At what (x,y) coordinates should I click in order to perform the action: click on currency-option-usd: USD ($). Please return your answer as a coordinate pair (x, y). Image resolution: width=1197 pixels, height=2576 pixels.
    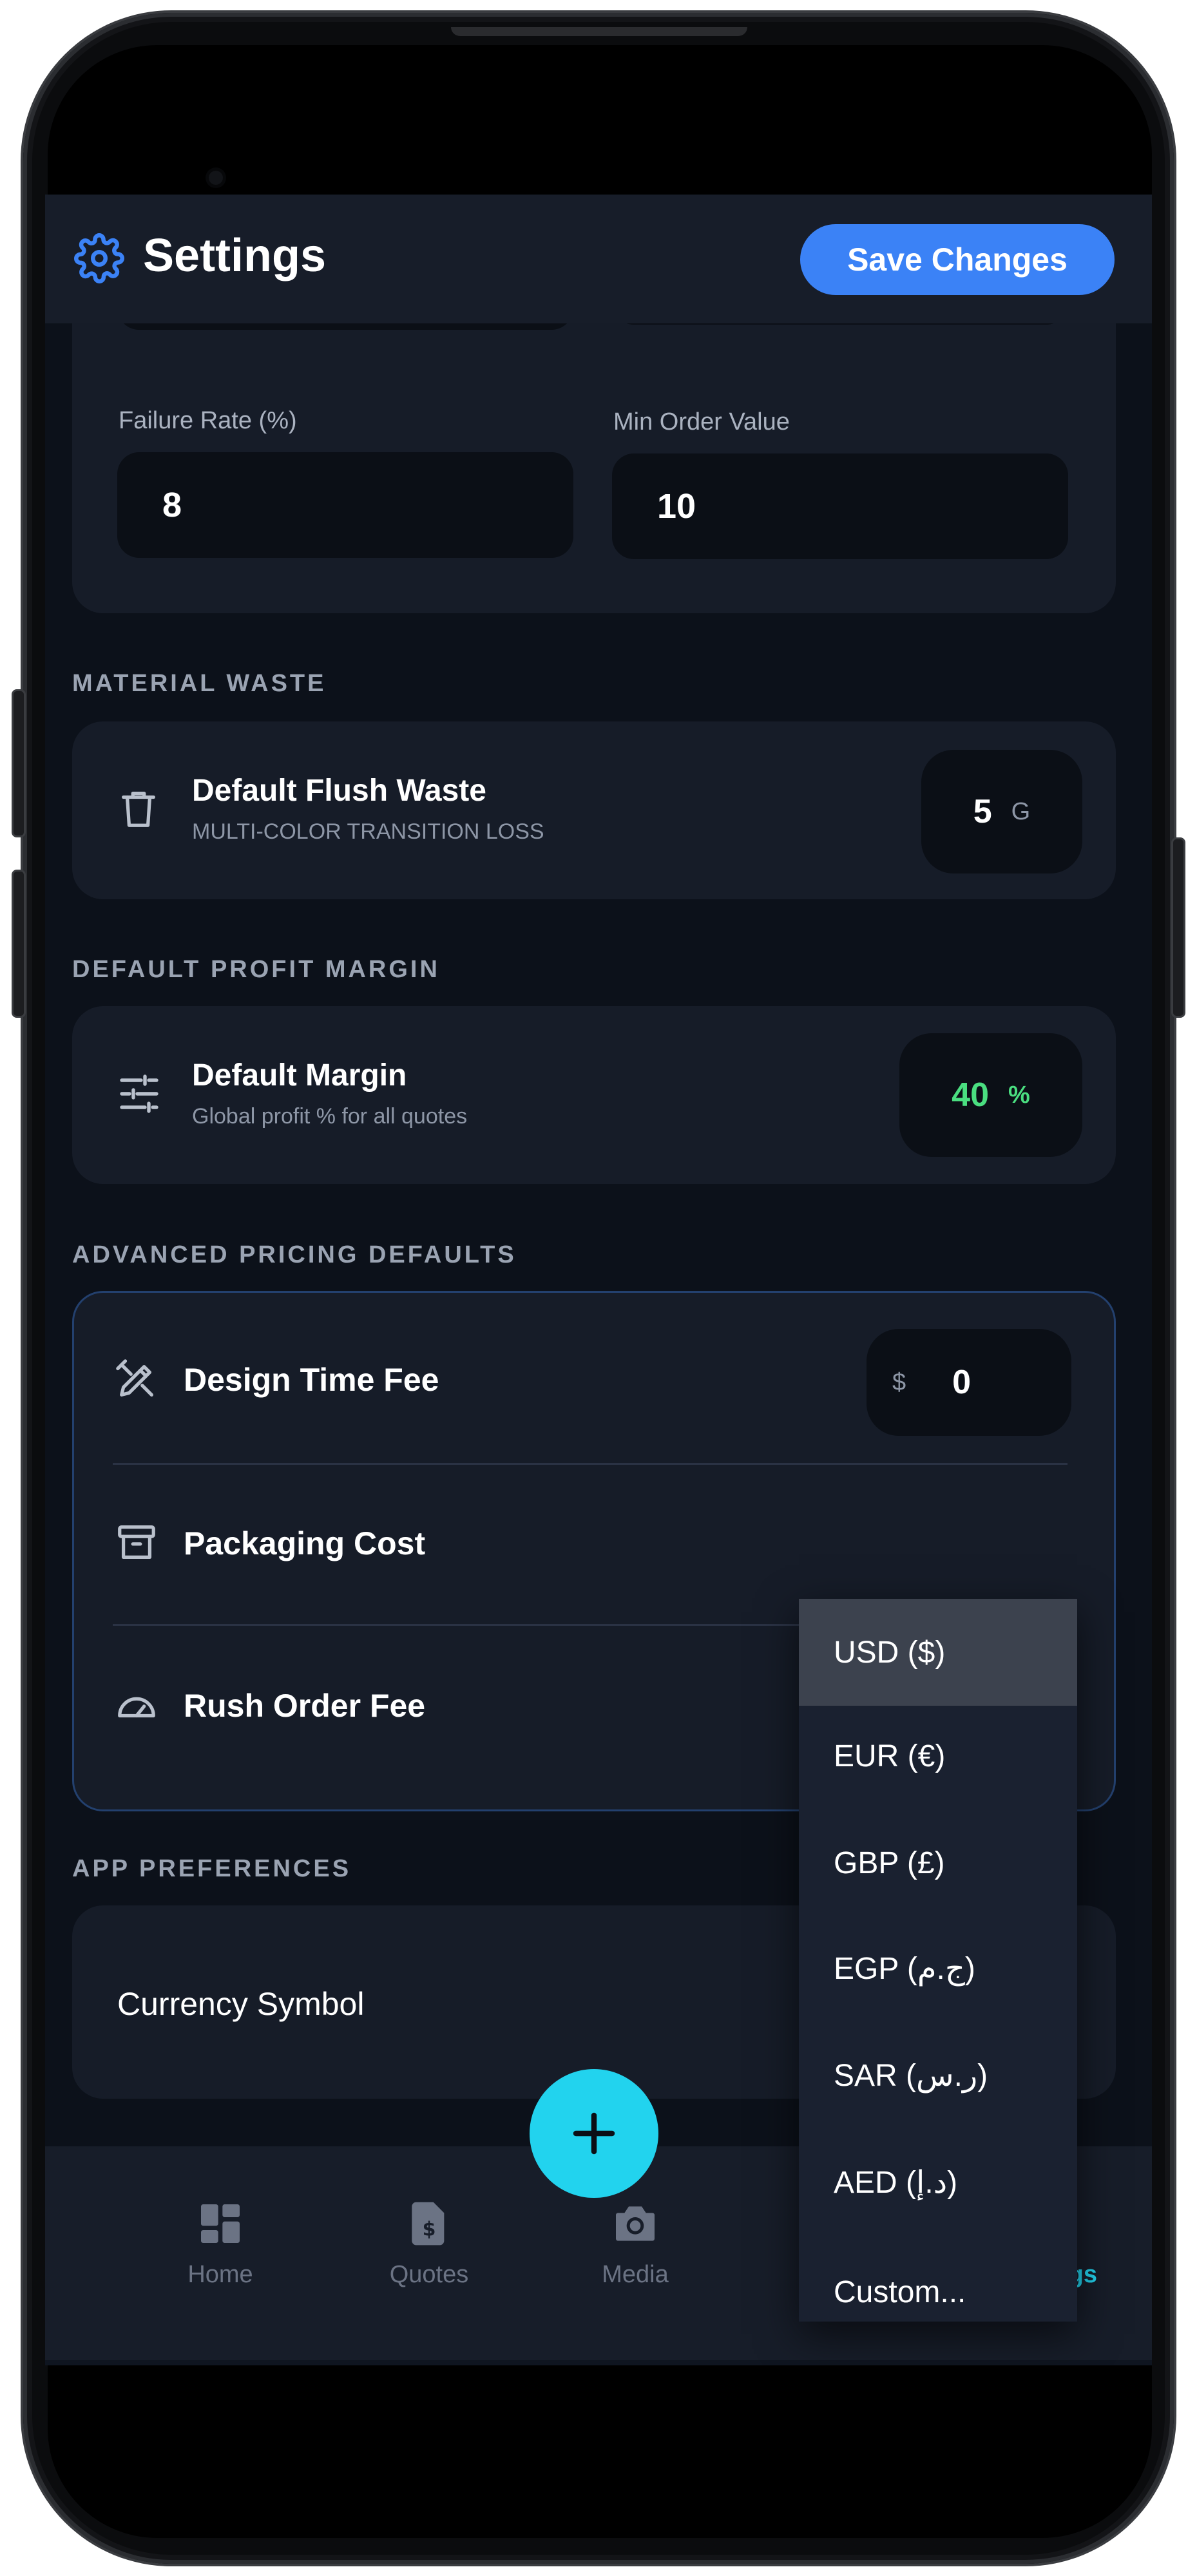
    Looking at the image, I should click on (938, 1652).